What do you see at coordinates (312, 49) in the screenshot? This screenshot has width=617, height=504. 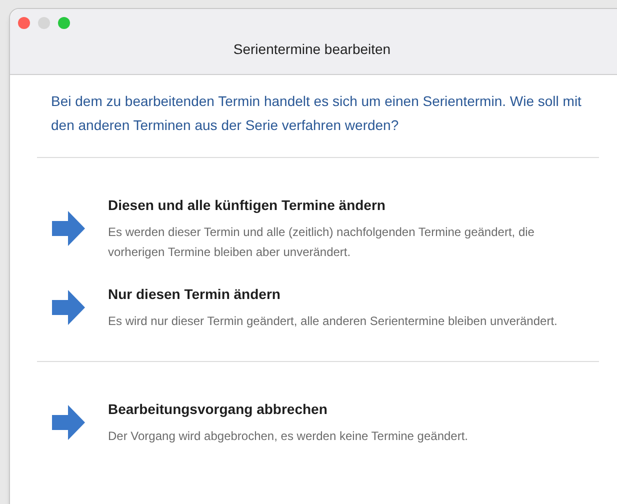 I see `window-title: Serientermine bearbeiten` at bounding box center [312, 49].